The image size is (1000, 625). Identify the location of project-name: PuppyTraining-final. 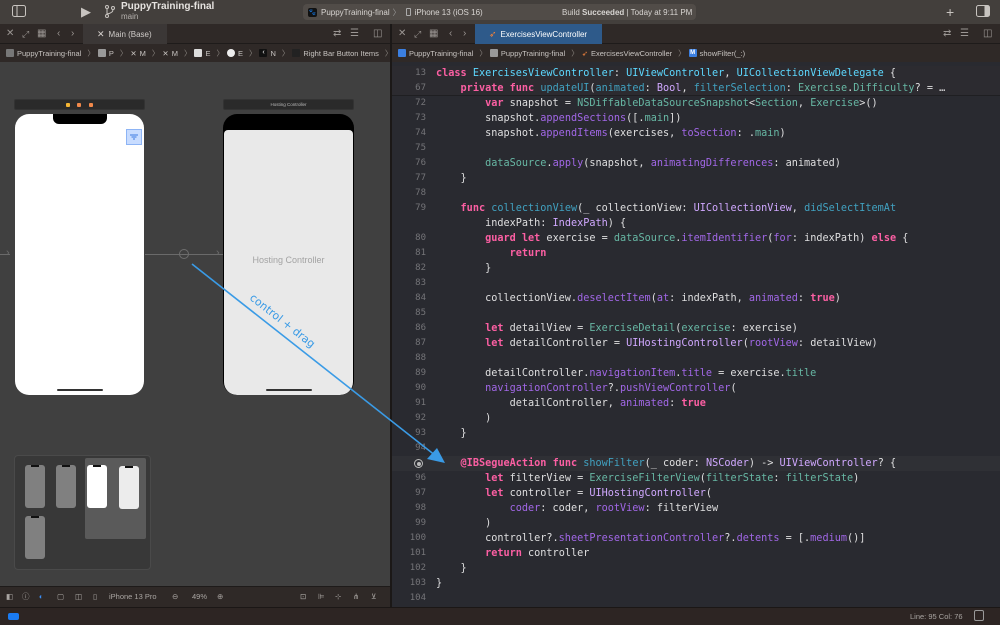
(167, 6).